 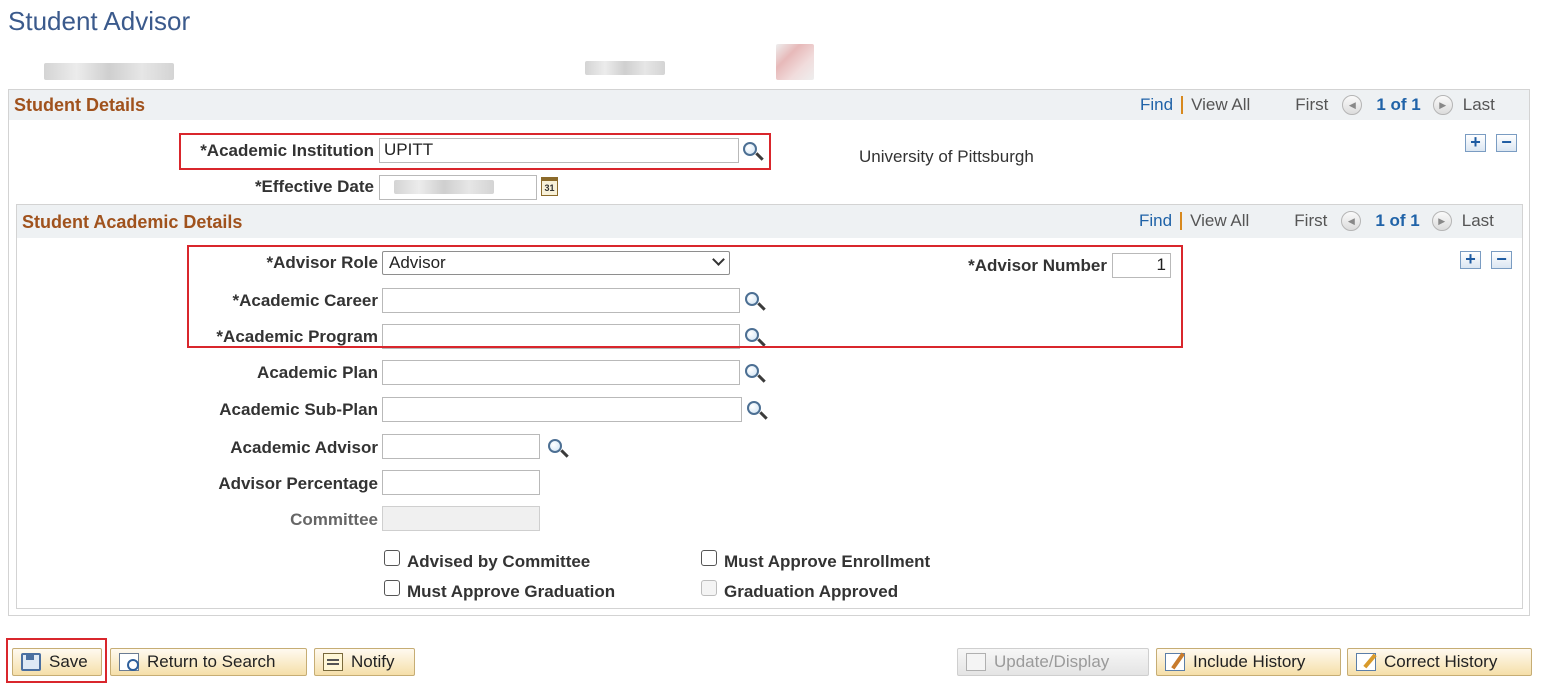 What do you see at coordinates (1141, 265) in the screenshot?
I see `advisor-number-input: 1` at bounding box center [1141, 265].